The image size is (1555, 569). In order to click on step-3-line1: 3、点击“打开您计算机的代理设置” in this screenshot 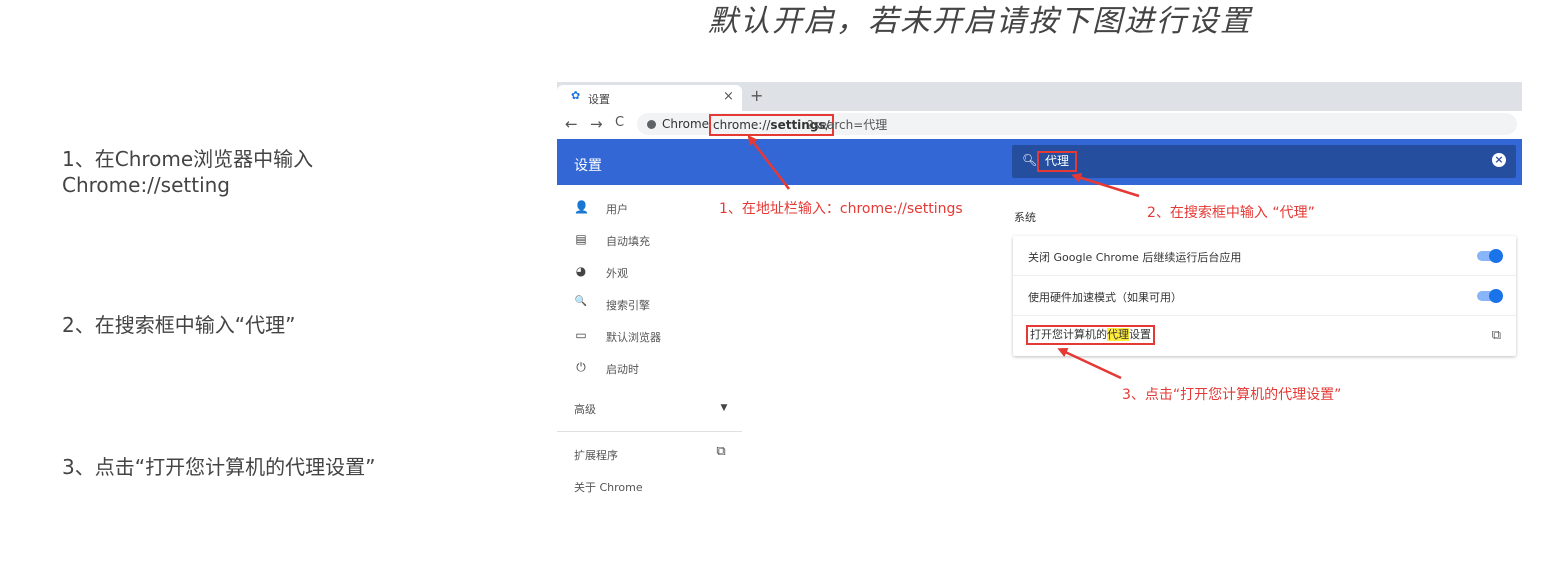, I will do `click(219, 467)`.